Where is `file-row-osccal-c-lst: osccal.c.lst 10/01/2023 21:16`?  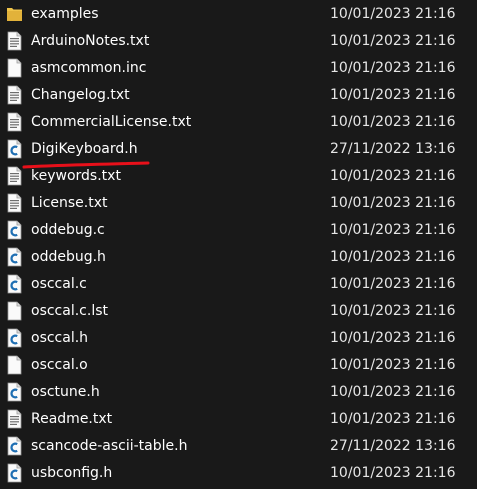 file-row-osccal-c-lst: osccal.c.lst 10/01/2023 21:16 is located at coordinates (238, 311).